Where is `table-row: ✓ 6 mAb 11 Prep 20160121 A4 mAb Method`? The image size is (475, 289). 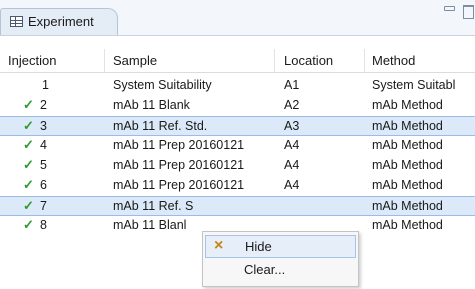
table-row: ✓ 6 mAb 11 Prep 20160121 A4 mAb Method is located at coordinates (237, 186).